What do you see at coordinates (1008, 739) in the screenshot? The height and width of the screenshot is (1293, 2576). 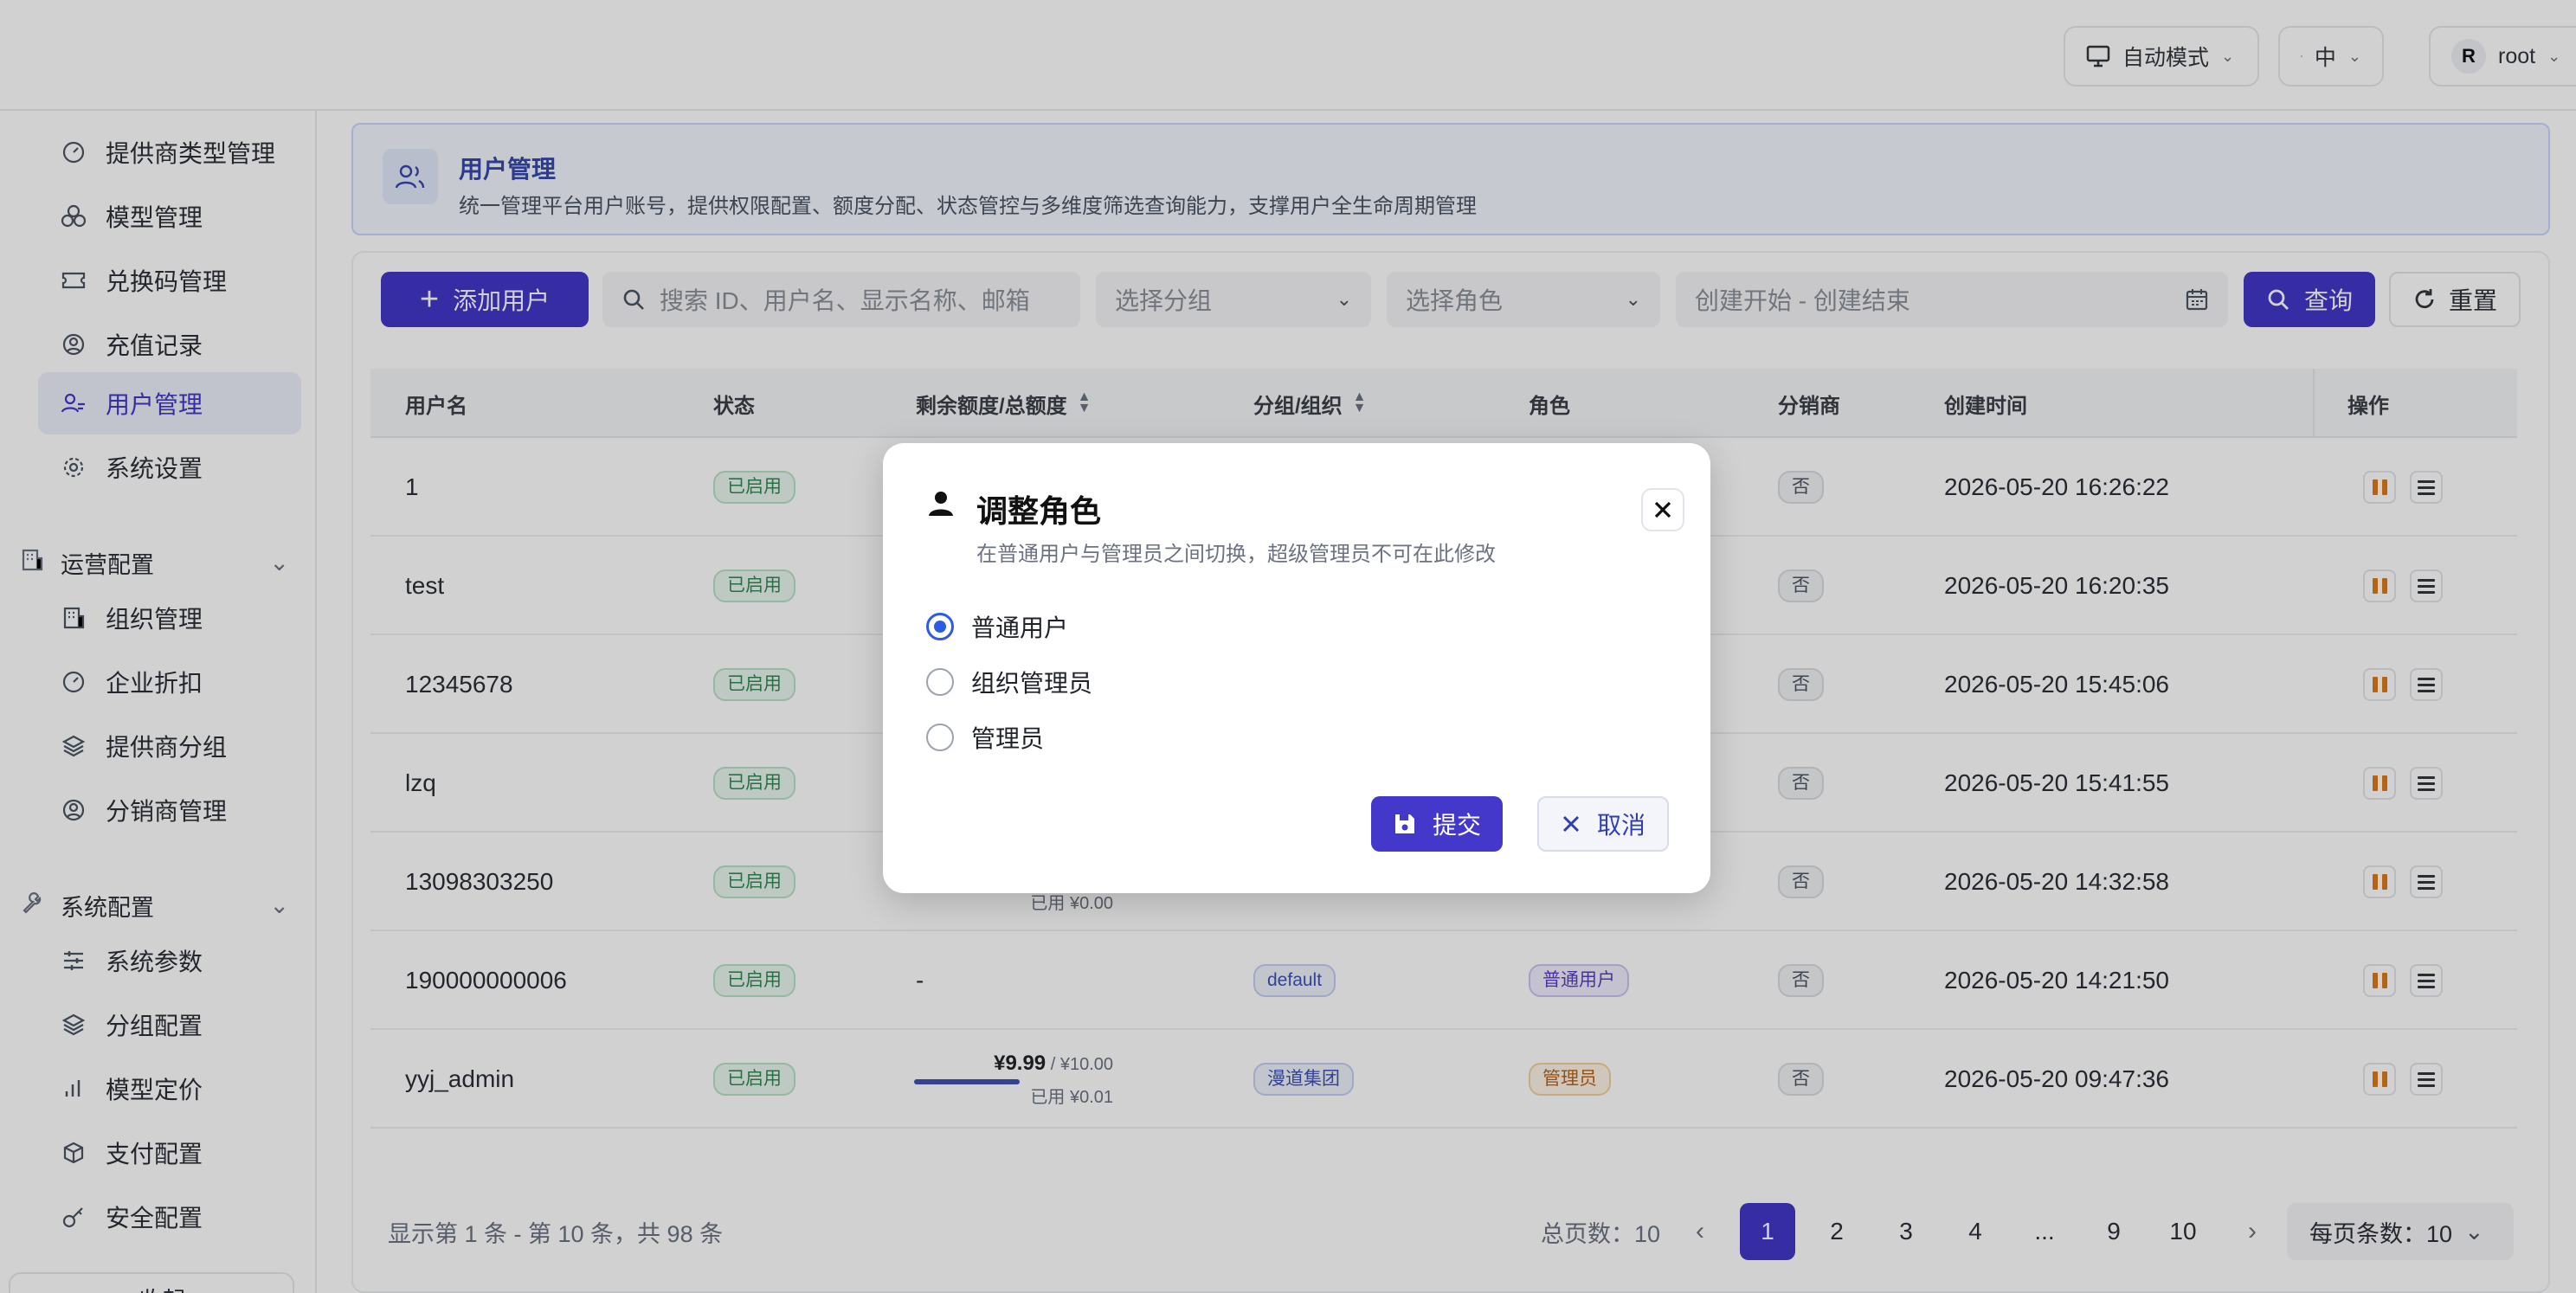 I see `role-option-label: 管理员` at bounding box center [1008, 739].